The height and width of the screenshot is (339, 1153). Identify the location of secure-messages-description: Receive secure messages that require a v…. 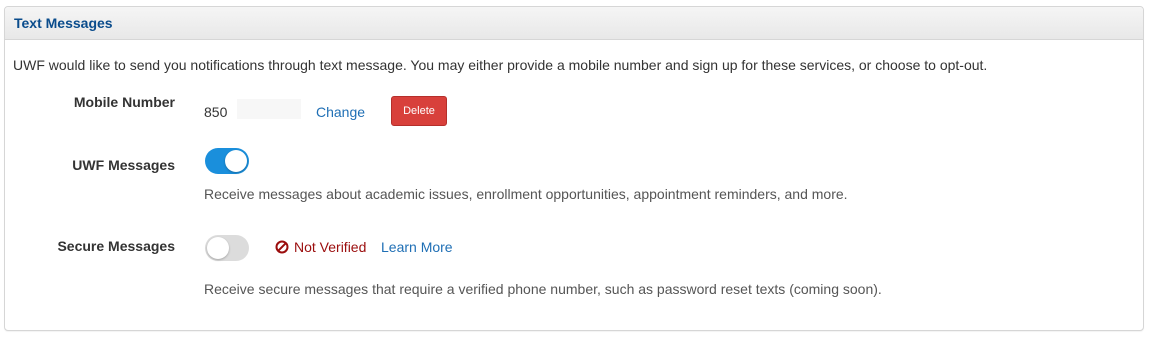
(543, 289).